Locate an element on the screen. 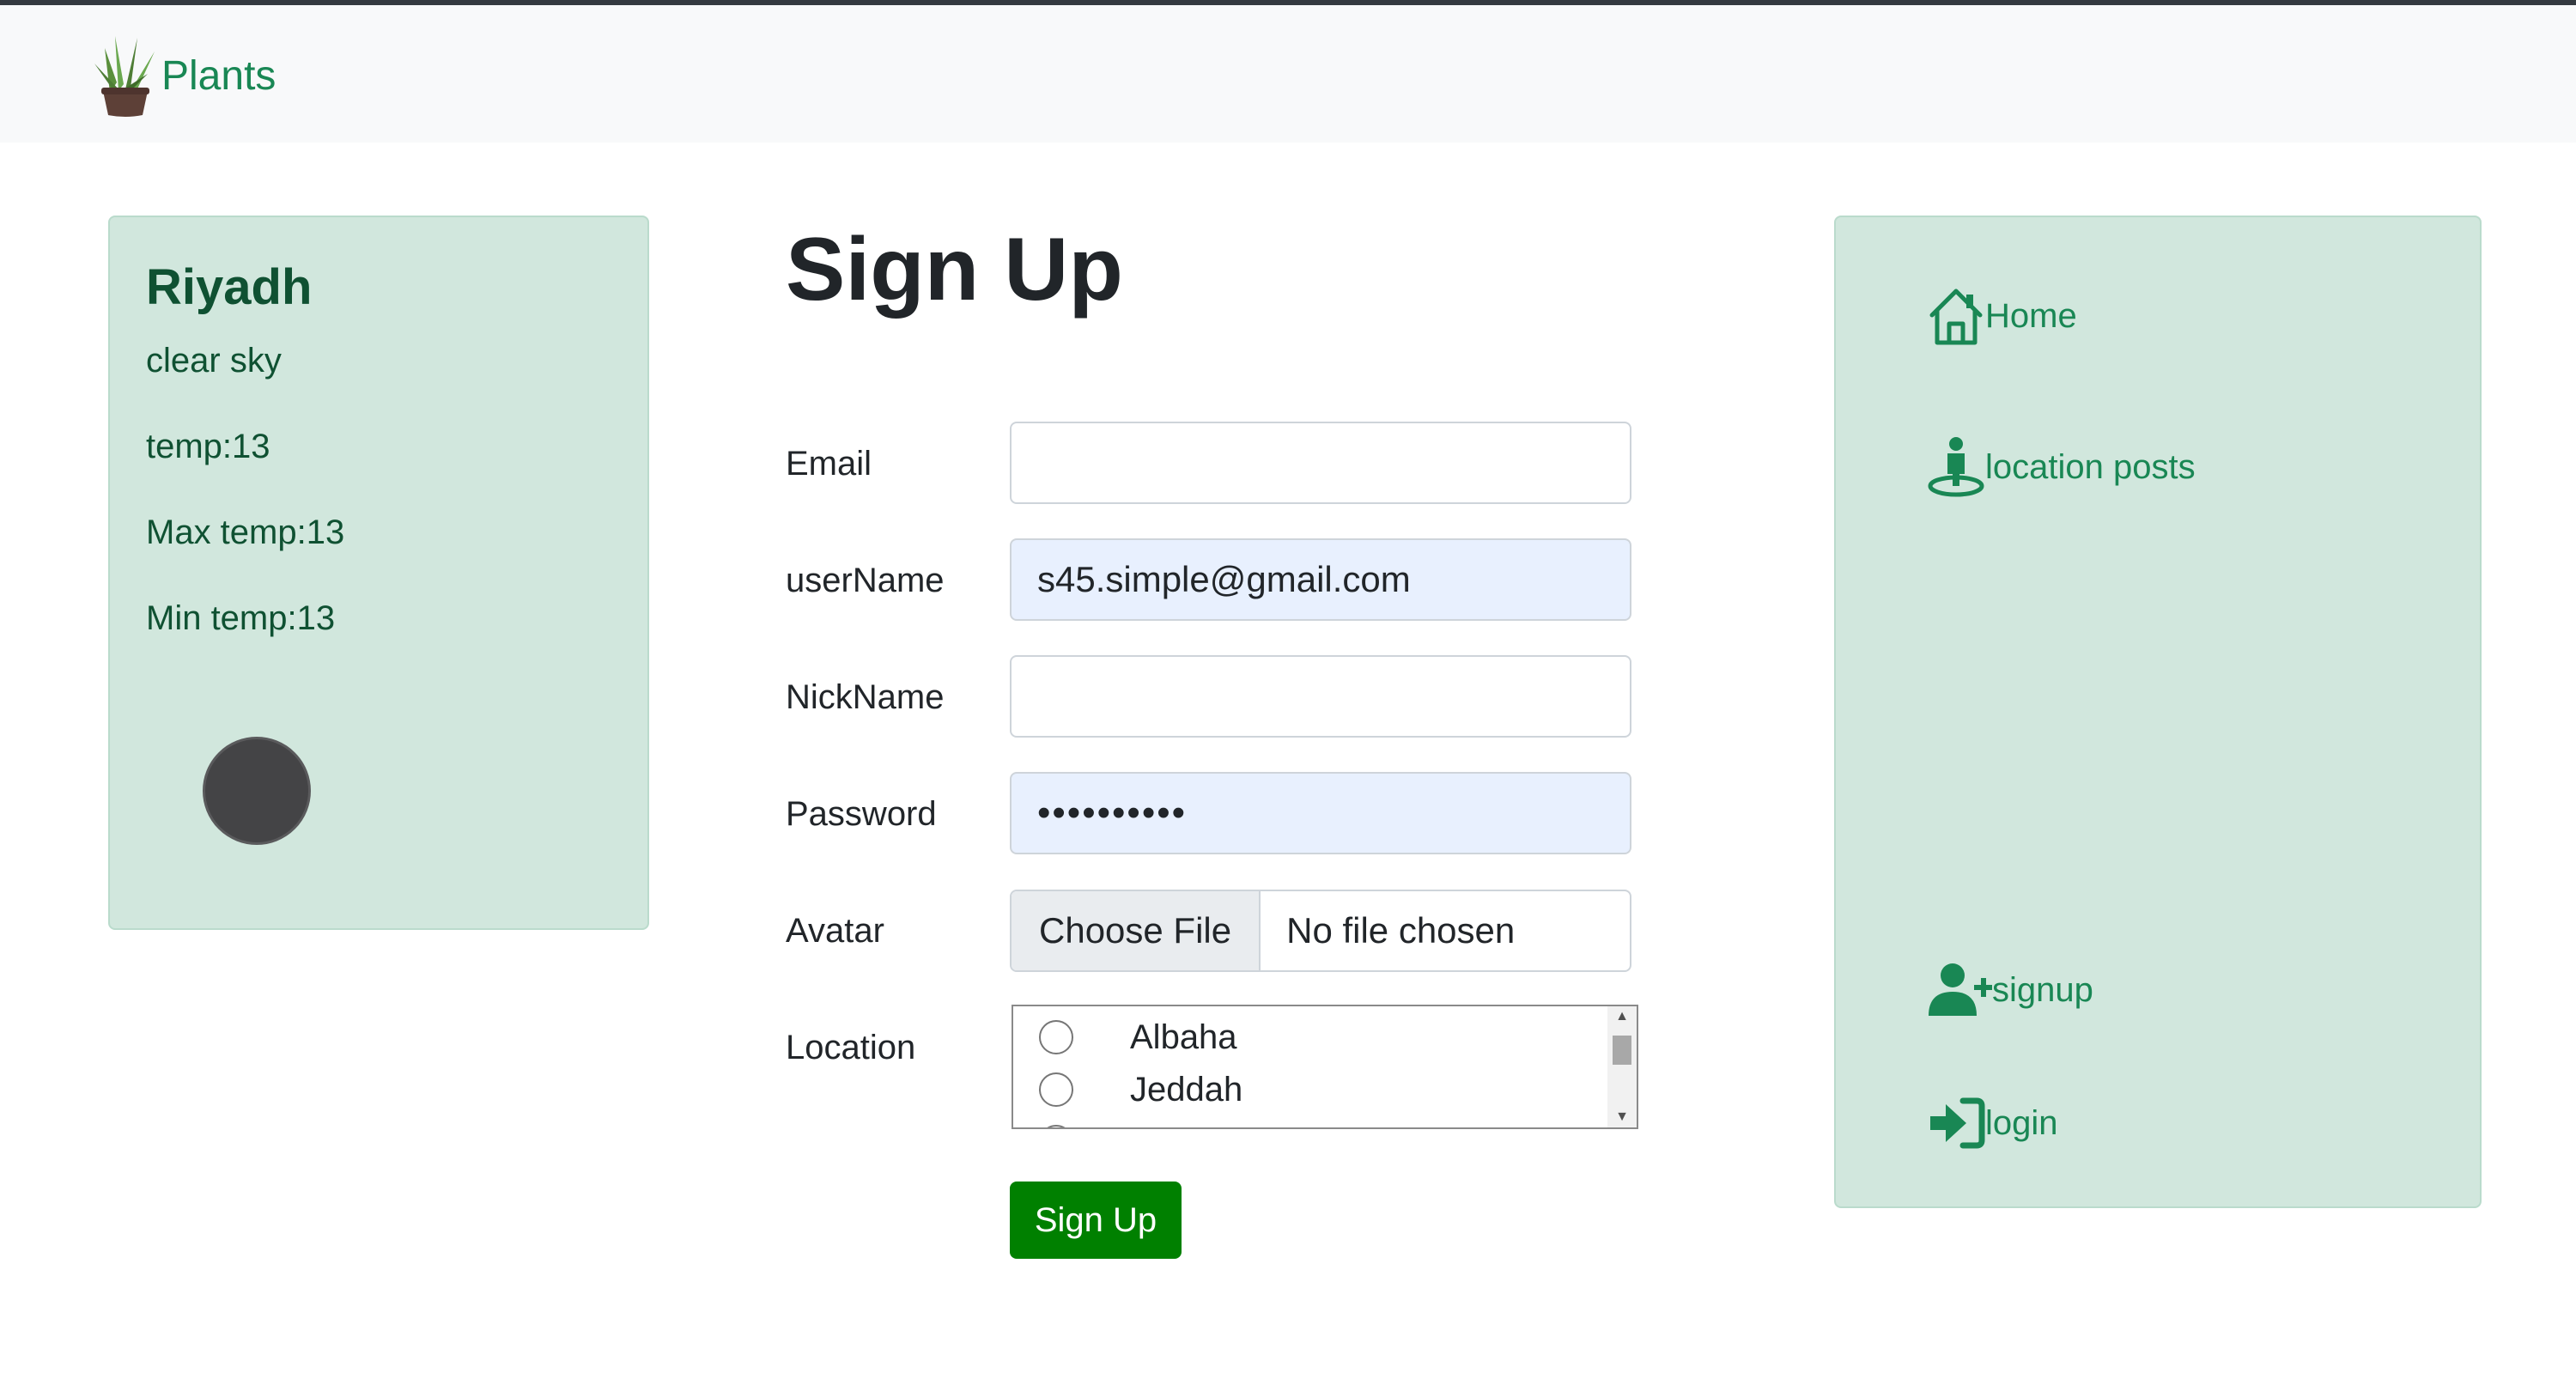 The height and width of the screenshot is (1379, 2576). weather-max-temp: Max temp:13 is located at coordinates (246, 532).